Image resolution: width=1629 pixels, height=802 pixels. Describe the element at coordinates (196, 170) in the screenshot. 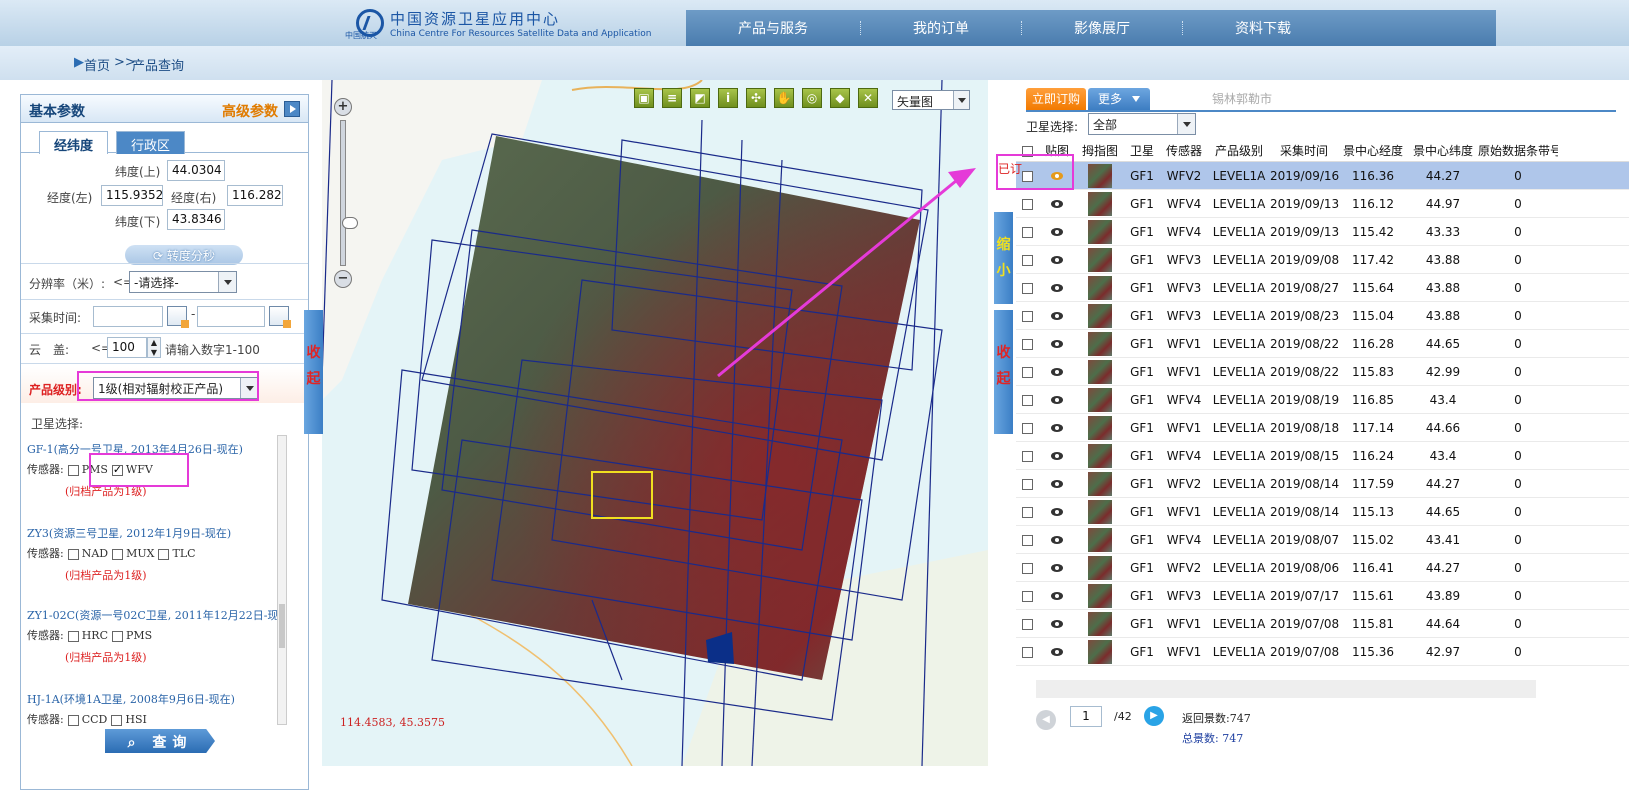

I see `lat-top-input: 44.0304` at that location.